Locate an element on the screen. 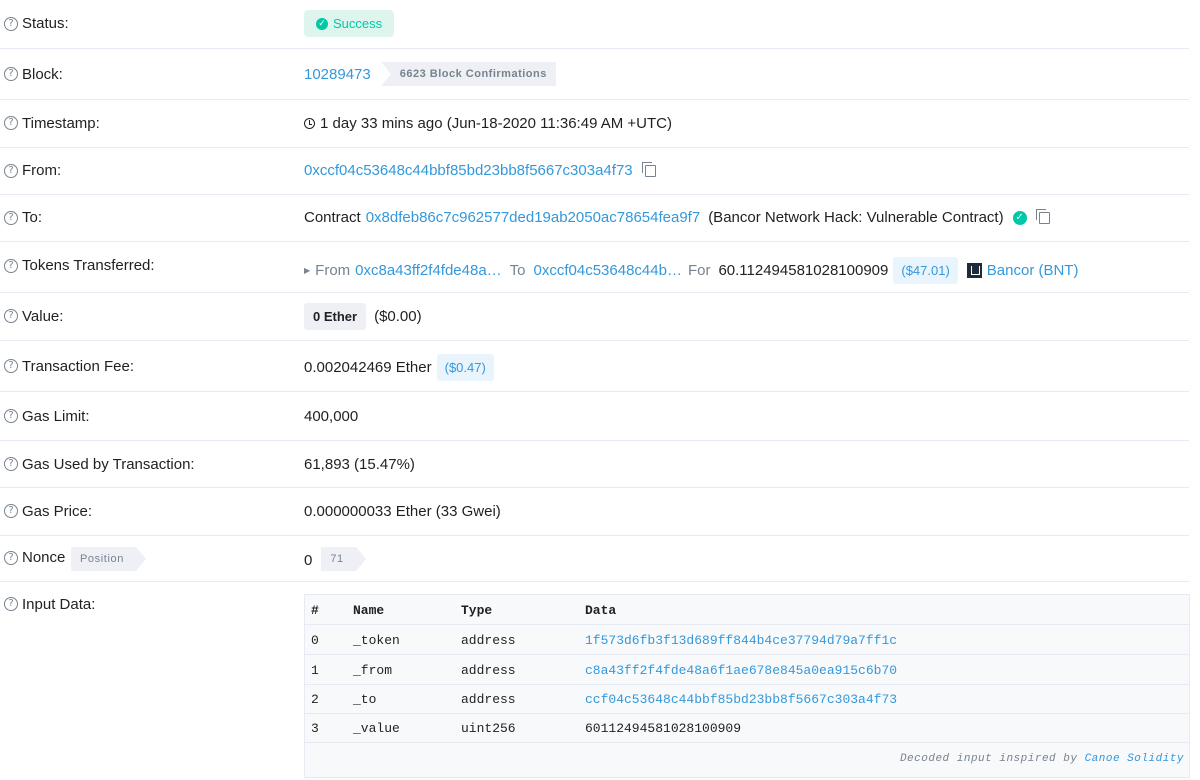  caret-right-icon: ▶ is located at coordinates (307, 270).